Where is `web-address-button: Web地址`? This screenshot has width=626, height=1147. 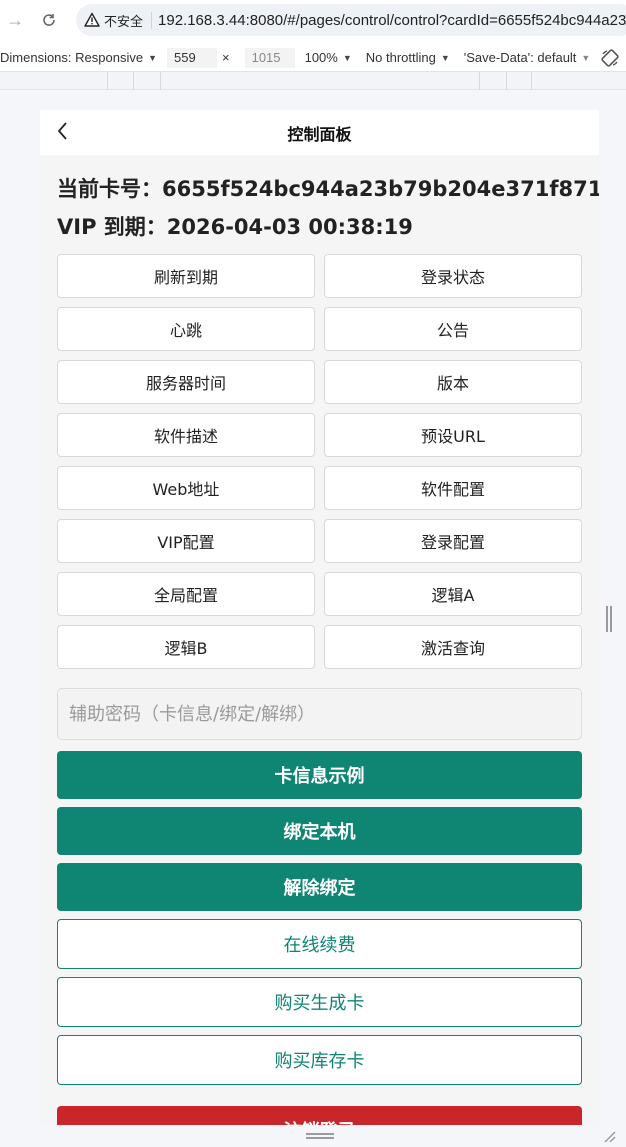
web-address-button: Web地址 is located at coordinates (186, 488).